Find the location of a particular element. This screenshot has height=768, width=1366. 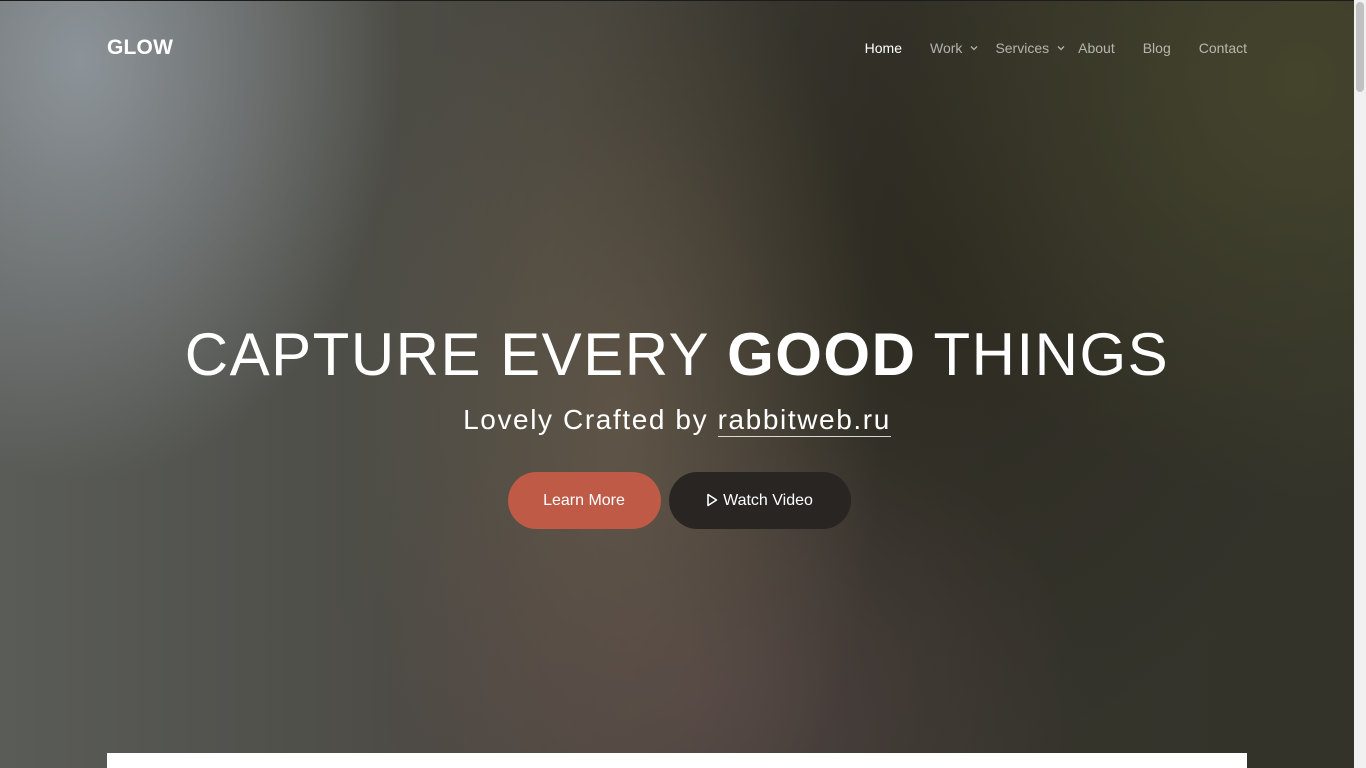

nav-item-work: Work is located at coordinates (954, 48).